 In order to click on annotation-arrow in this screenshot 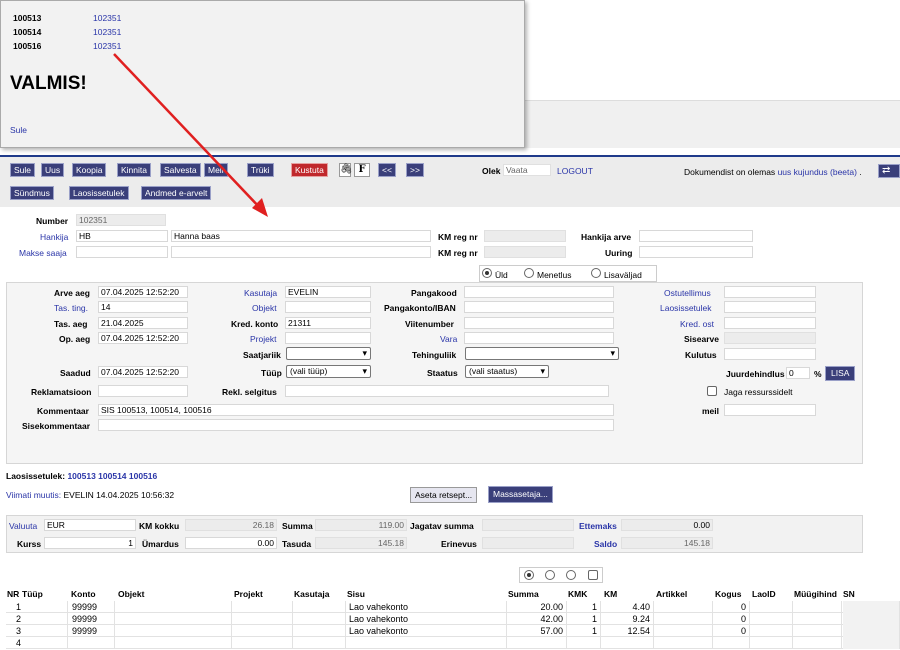, I will do `click(190, 135)`.